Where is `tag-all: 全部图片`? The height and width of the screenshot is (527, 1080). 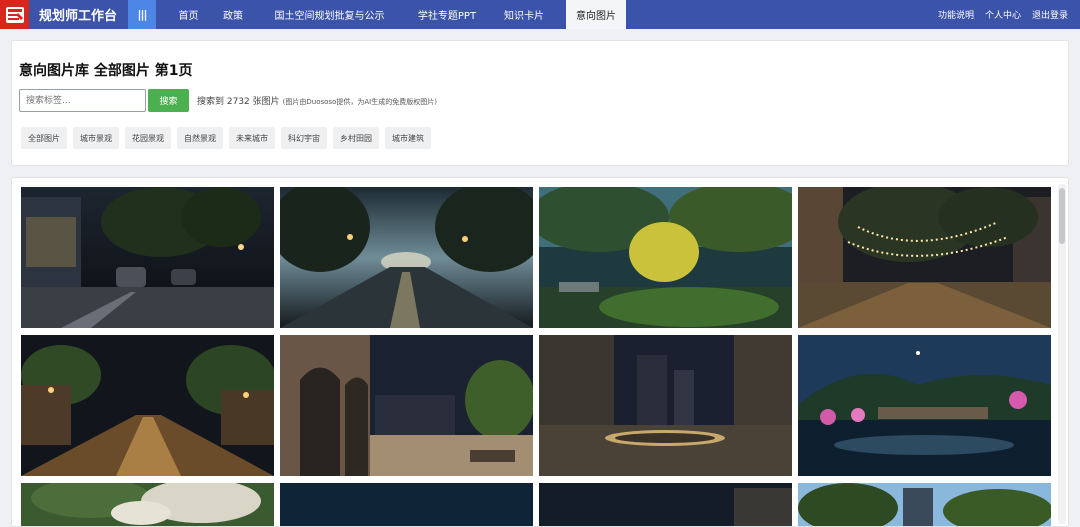 tag-all: 全部图片 is located at coordinates (44, 138).